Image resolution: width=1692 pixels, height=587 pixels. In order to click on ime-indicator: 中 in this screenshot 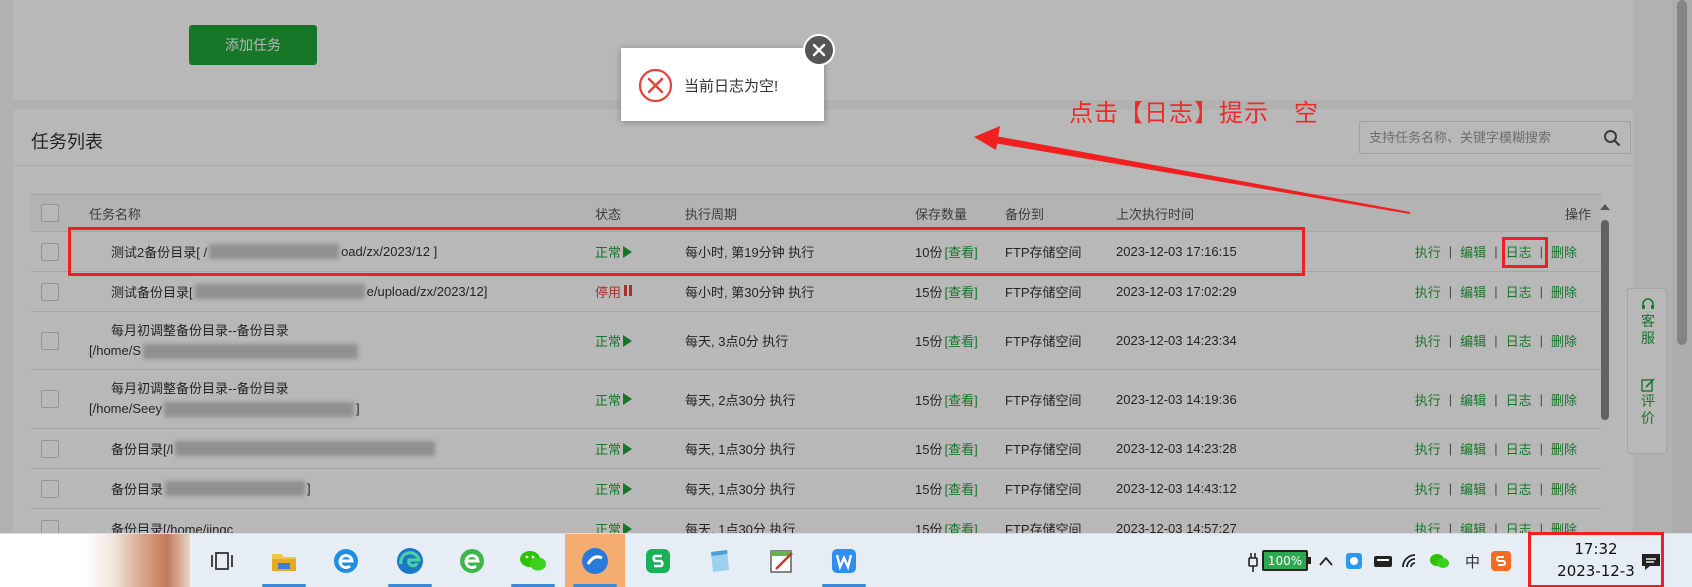, I will do `click(1472, 561)`.